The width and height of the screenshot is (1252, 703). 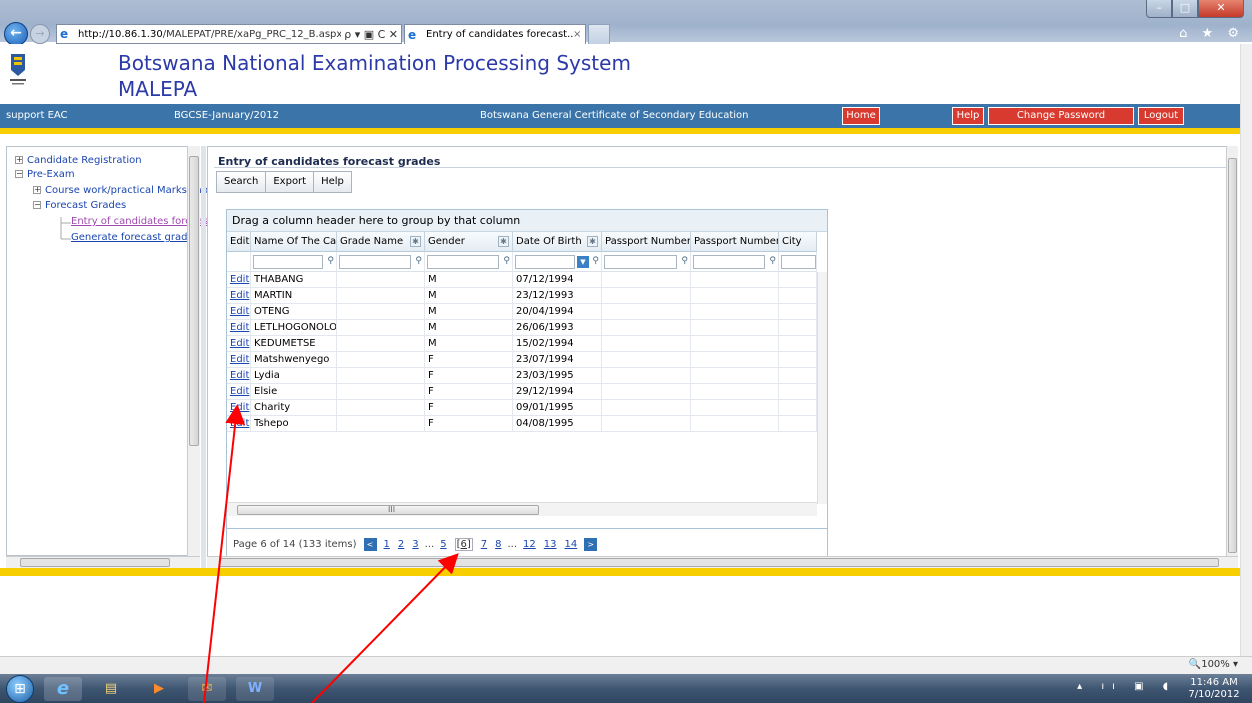 What do you see at coordinates (822, 388) in the screenshot?
I see `grid-vertical-scrollbar` at bounding box center [822, 388].